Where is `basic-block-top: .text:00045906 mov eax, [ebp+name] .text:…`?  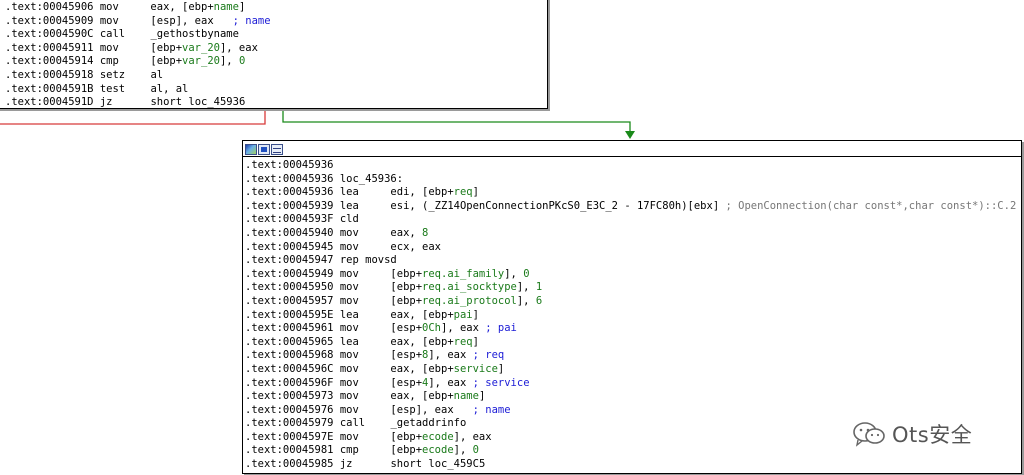 basic-block-top: .text:00045906 mov eax, [ebp+name] .text:… is located at coordinates (274, 54).